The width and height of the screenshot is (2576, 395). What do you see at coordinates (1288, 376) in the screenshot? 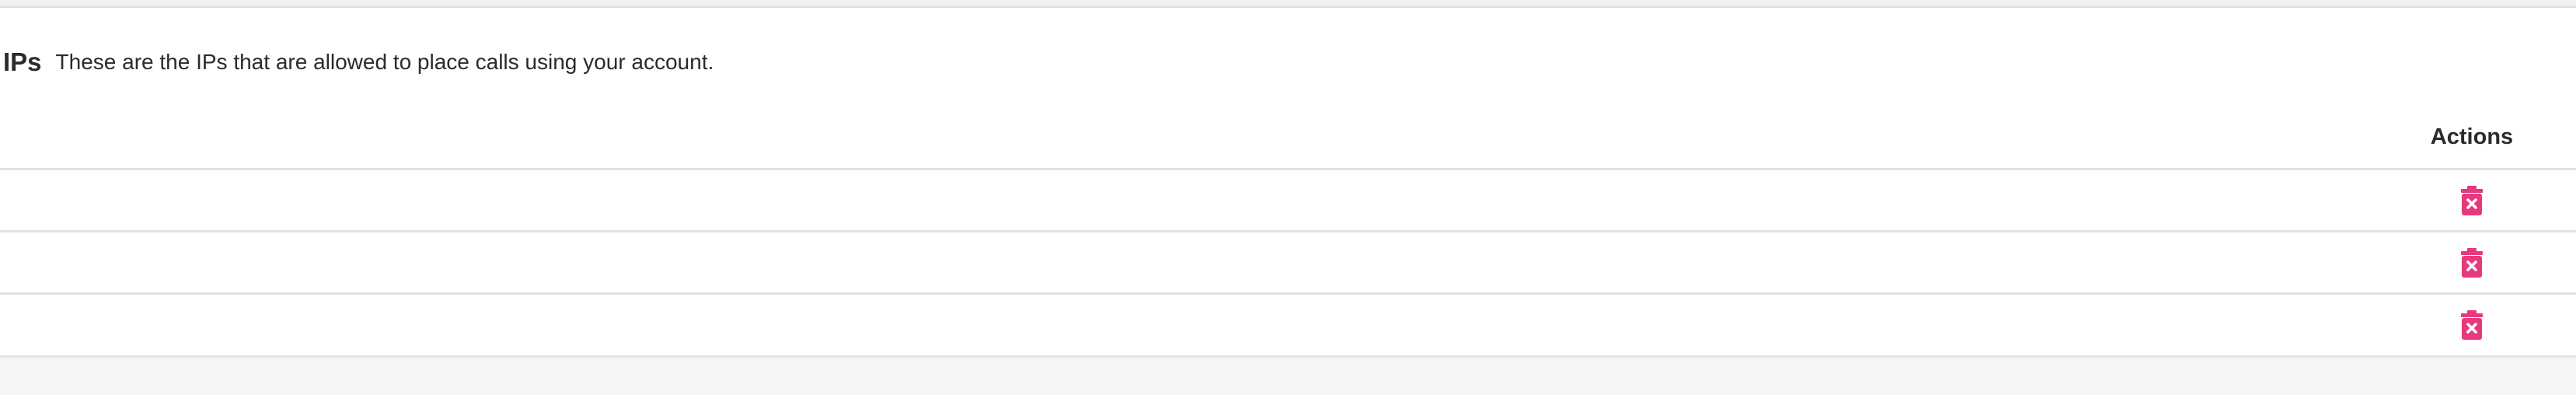
I see `page-background` at bounding box center [1288, 376].